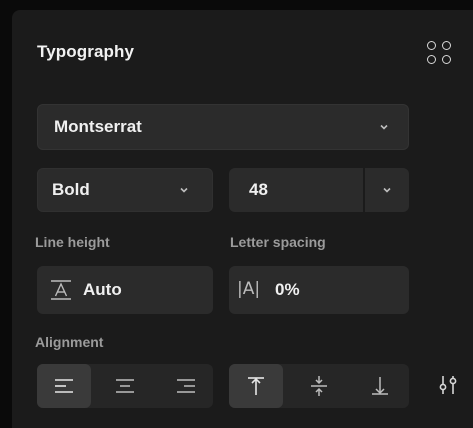 This screenshot has height=428, width=473. I want to click on line-height-label: Line height, so click(72, 242).